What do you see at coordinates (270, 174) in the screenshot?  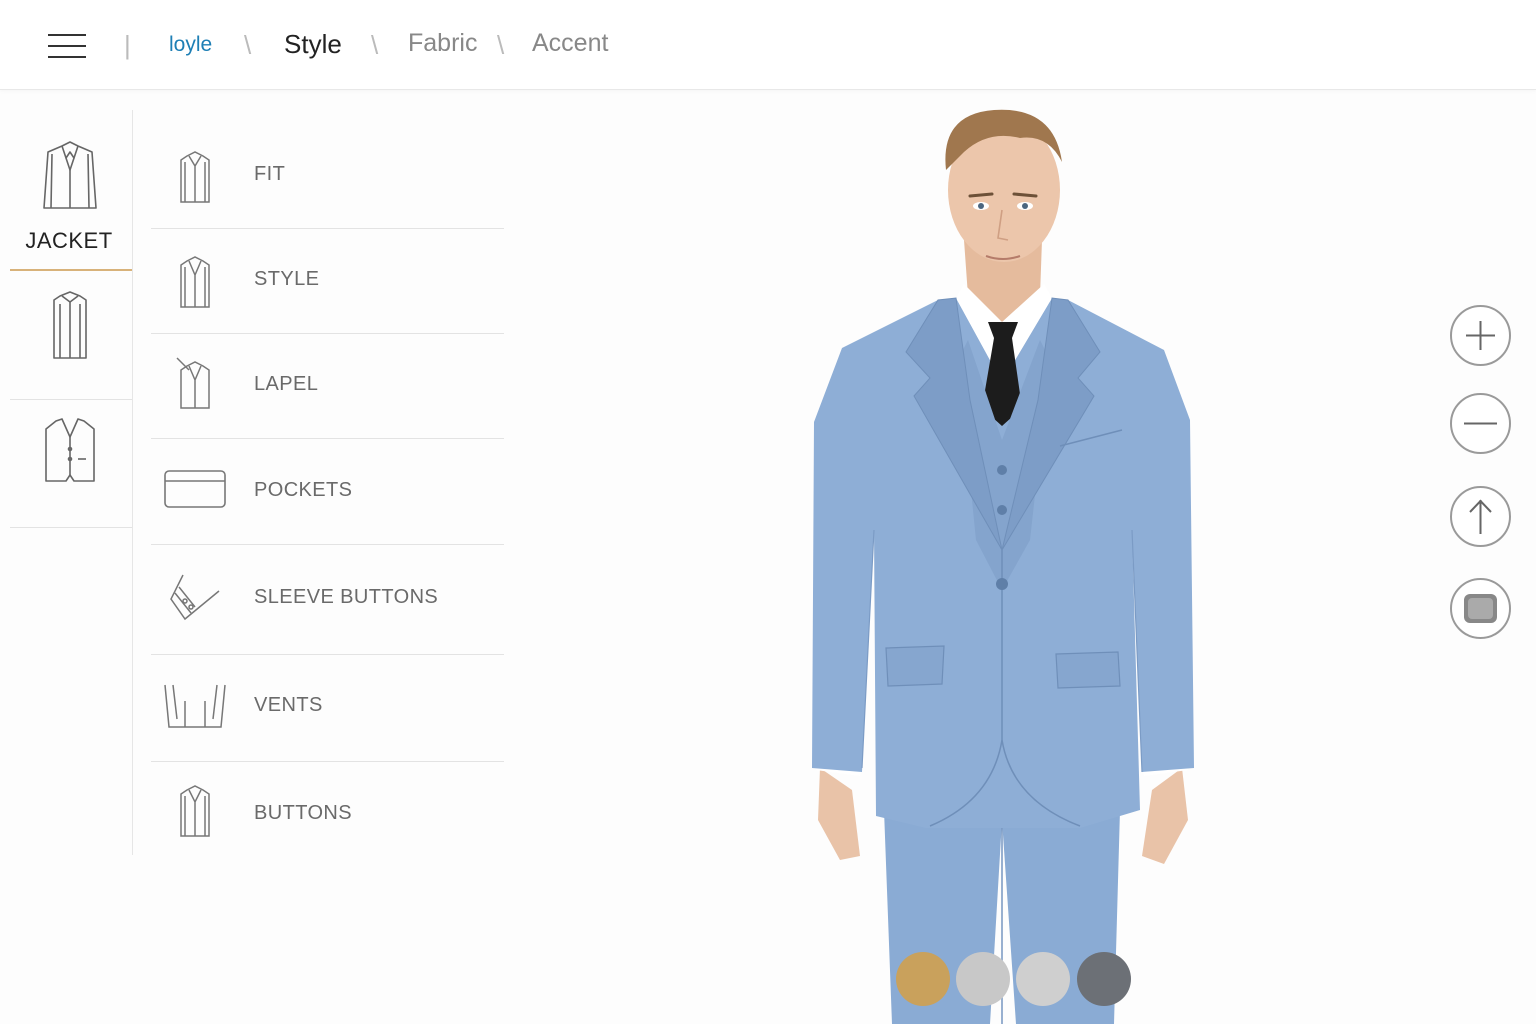 I see `option-label: FIT` at bounding box center [270, 174].